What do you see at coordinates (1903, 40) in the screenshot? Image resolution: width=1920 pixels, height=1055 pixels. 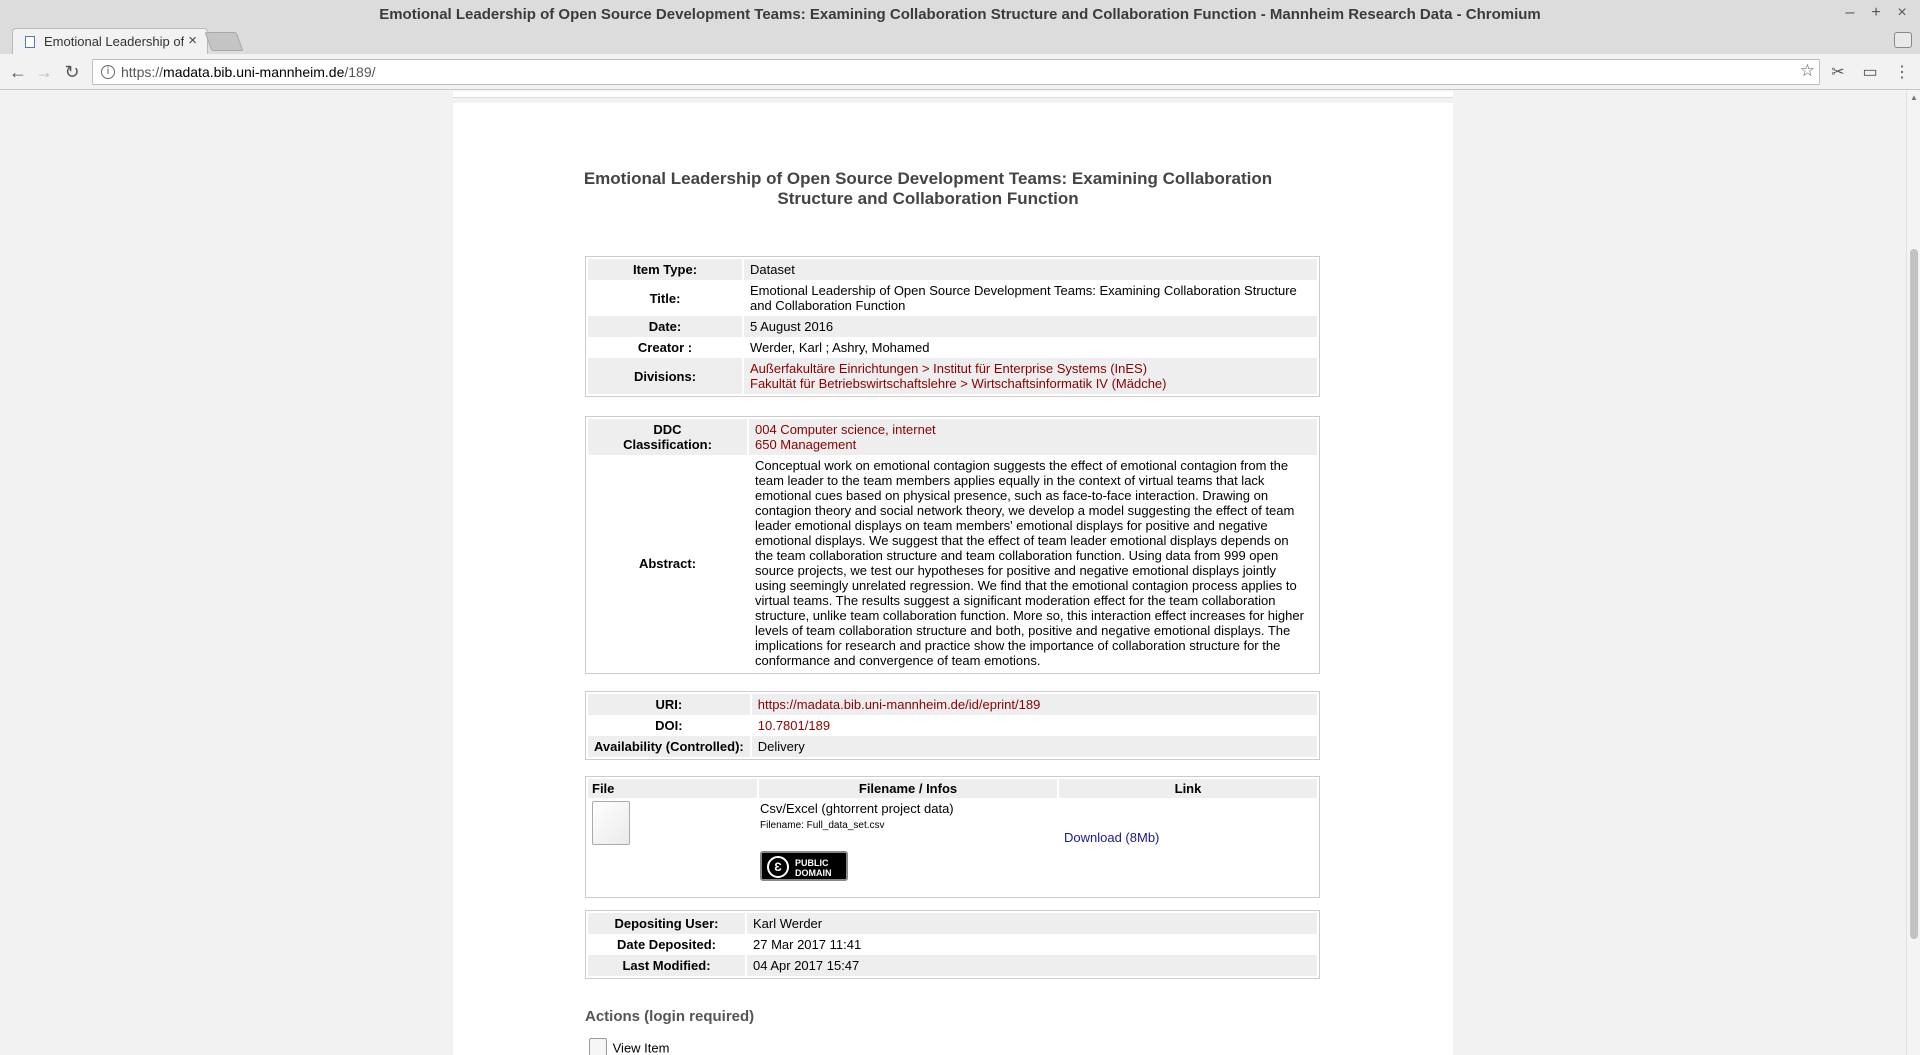 I see `profile-icon` at bounding box center [1903, 40].